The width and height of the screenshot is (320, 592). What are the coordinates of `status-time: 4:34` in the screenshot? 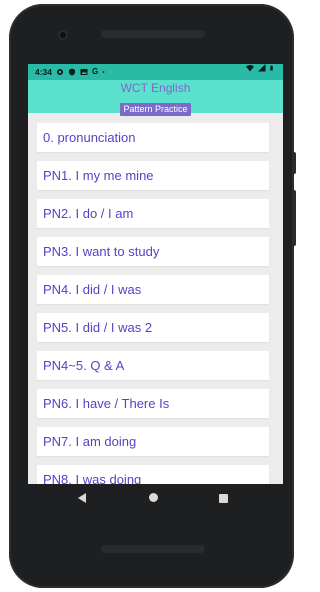 It's located at (44, 72).